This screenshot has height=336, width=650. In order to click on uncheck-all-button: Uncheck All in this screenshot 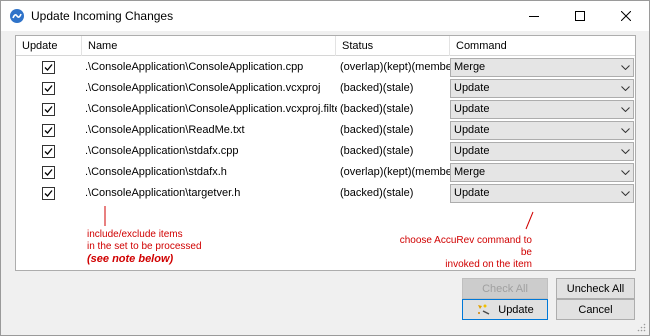, I will do `click(595, 288)`.